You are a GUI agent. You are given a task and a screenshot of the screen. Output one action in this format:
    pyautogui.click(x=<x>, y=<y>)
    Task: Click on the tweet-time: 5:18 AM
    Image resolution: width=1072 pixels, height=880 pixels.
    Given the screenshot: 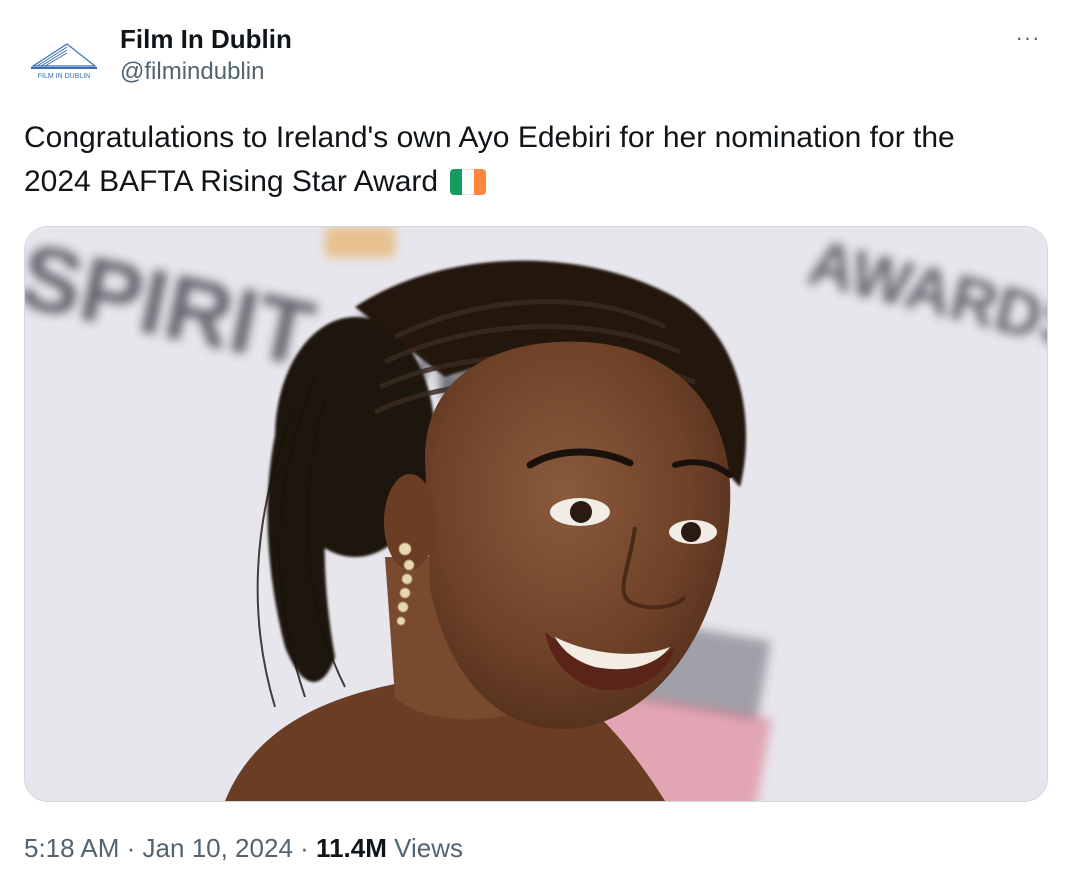 What is the action you would take?
    pyautogui.click(x=71, y=848)
    